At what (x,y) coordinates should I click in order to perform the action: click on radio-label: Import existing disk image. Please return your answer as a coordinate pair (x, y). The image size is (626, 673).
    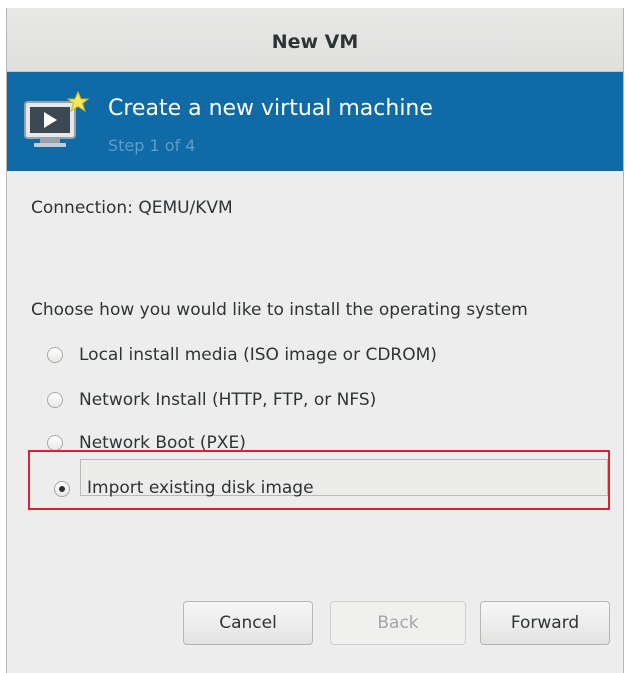
    Looking at the image, I should click on (200, 488).